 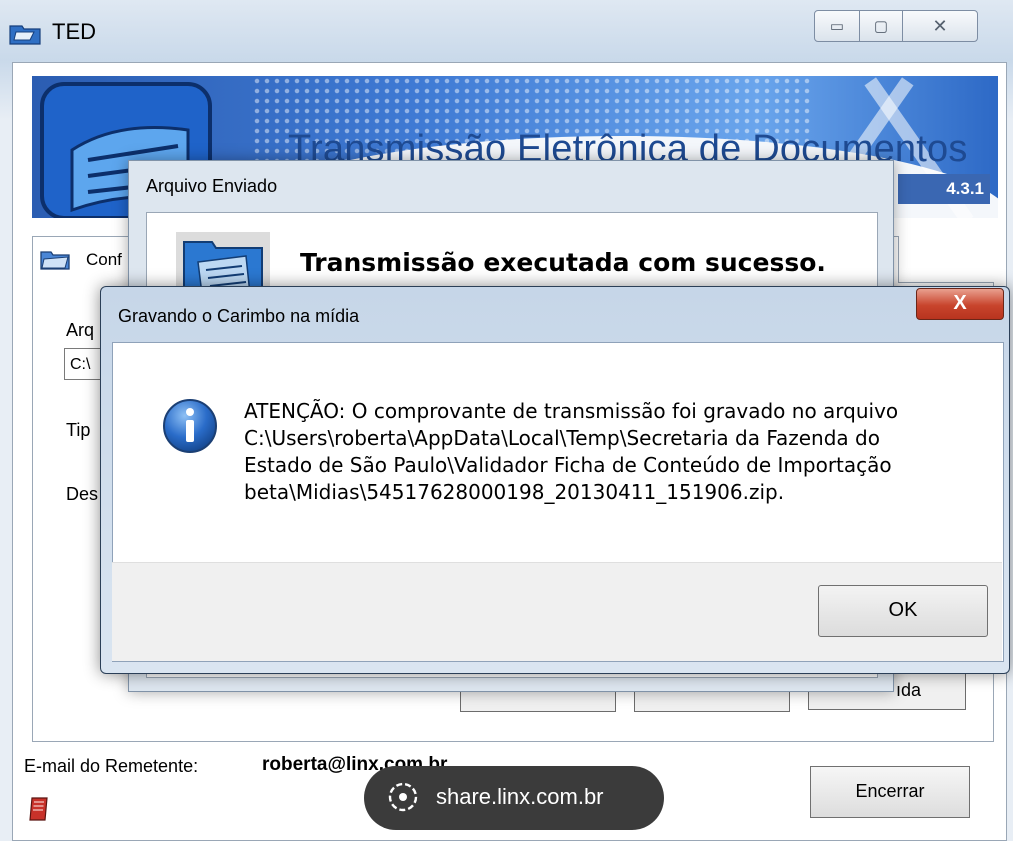 What do you see at coordinates (80, 330) in the screenshot?
I see `arquivo-label: Arq` at bounding box center [80, 330].